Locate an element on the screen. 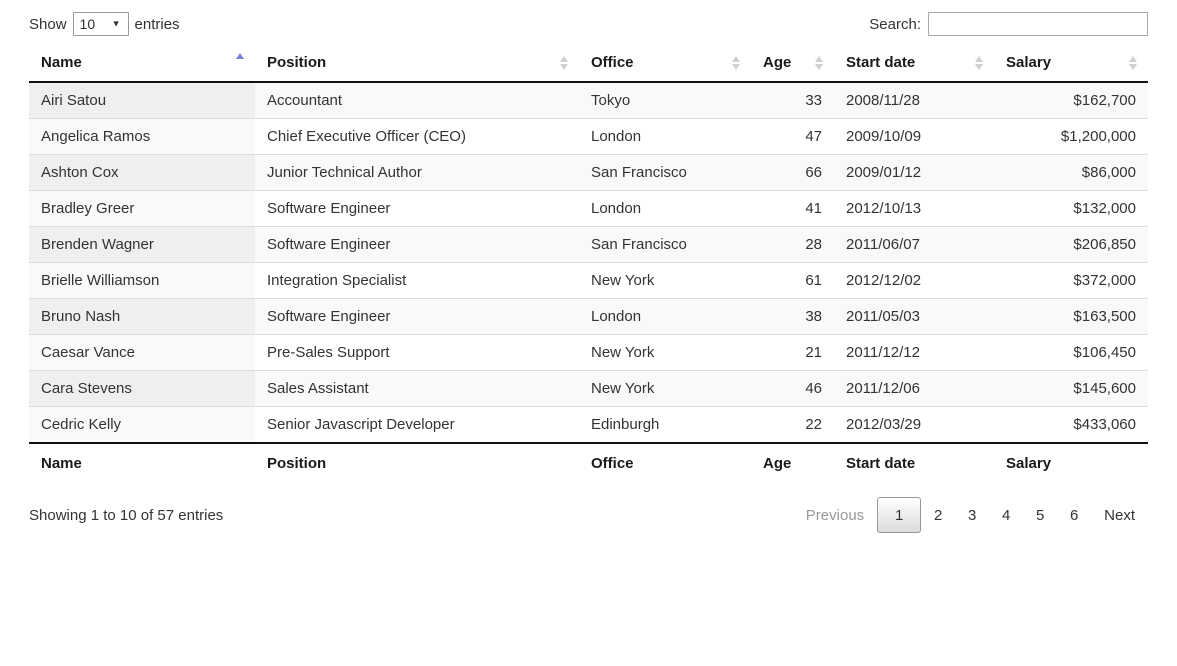 This screenshot has width=1177, height=666. cell-start: 2009/10/09 is located at coordinates (914, 136).